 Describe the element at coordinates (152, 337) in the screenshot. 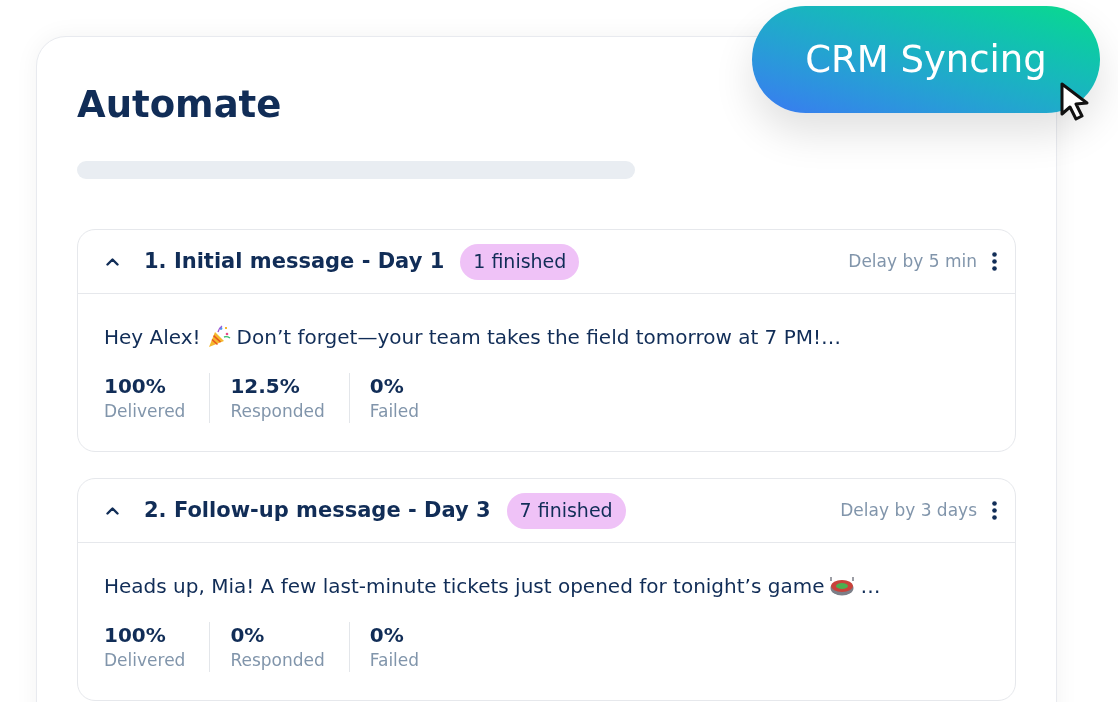

I see `message-text: Hey Alex!` at that location.